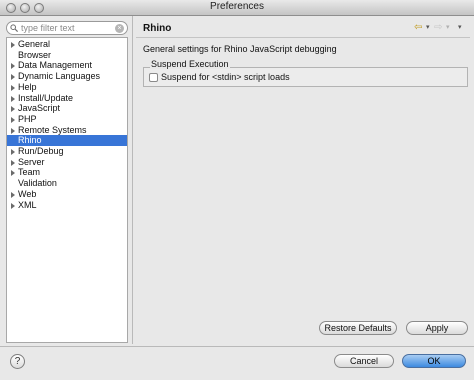 The width and height of the screenshot is (474, 380). I want to click on footer-separator, so click(237, 346).